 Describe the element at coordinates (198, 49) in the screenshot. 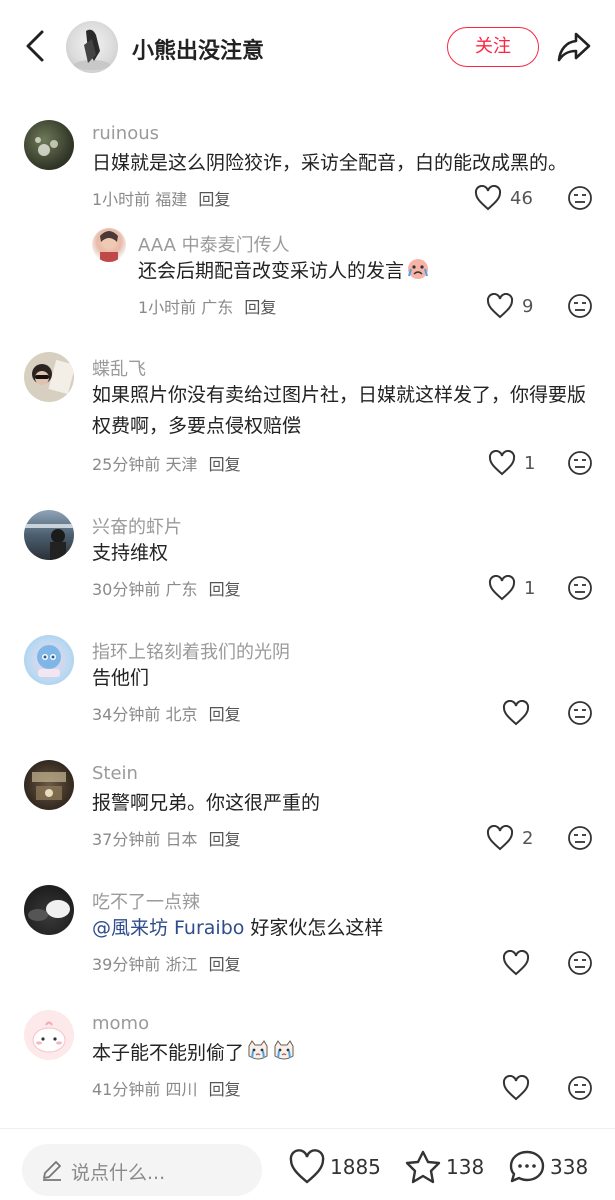

I see `author-name: 小熊出没注意` at that location.